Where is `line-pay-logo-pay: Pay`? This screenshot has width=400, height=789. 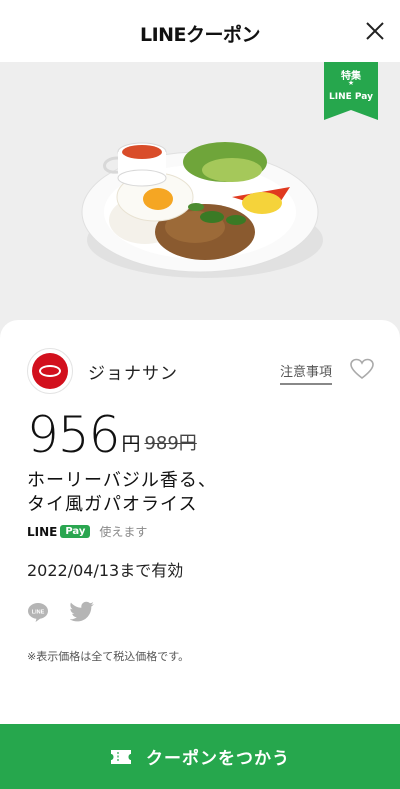 line-pay-logo-pay: Pay is located at coordinates (75, 531).